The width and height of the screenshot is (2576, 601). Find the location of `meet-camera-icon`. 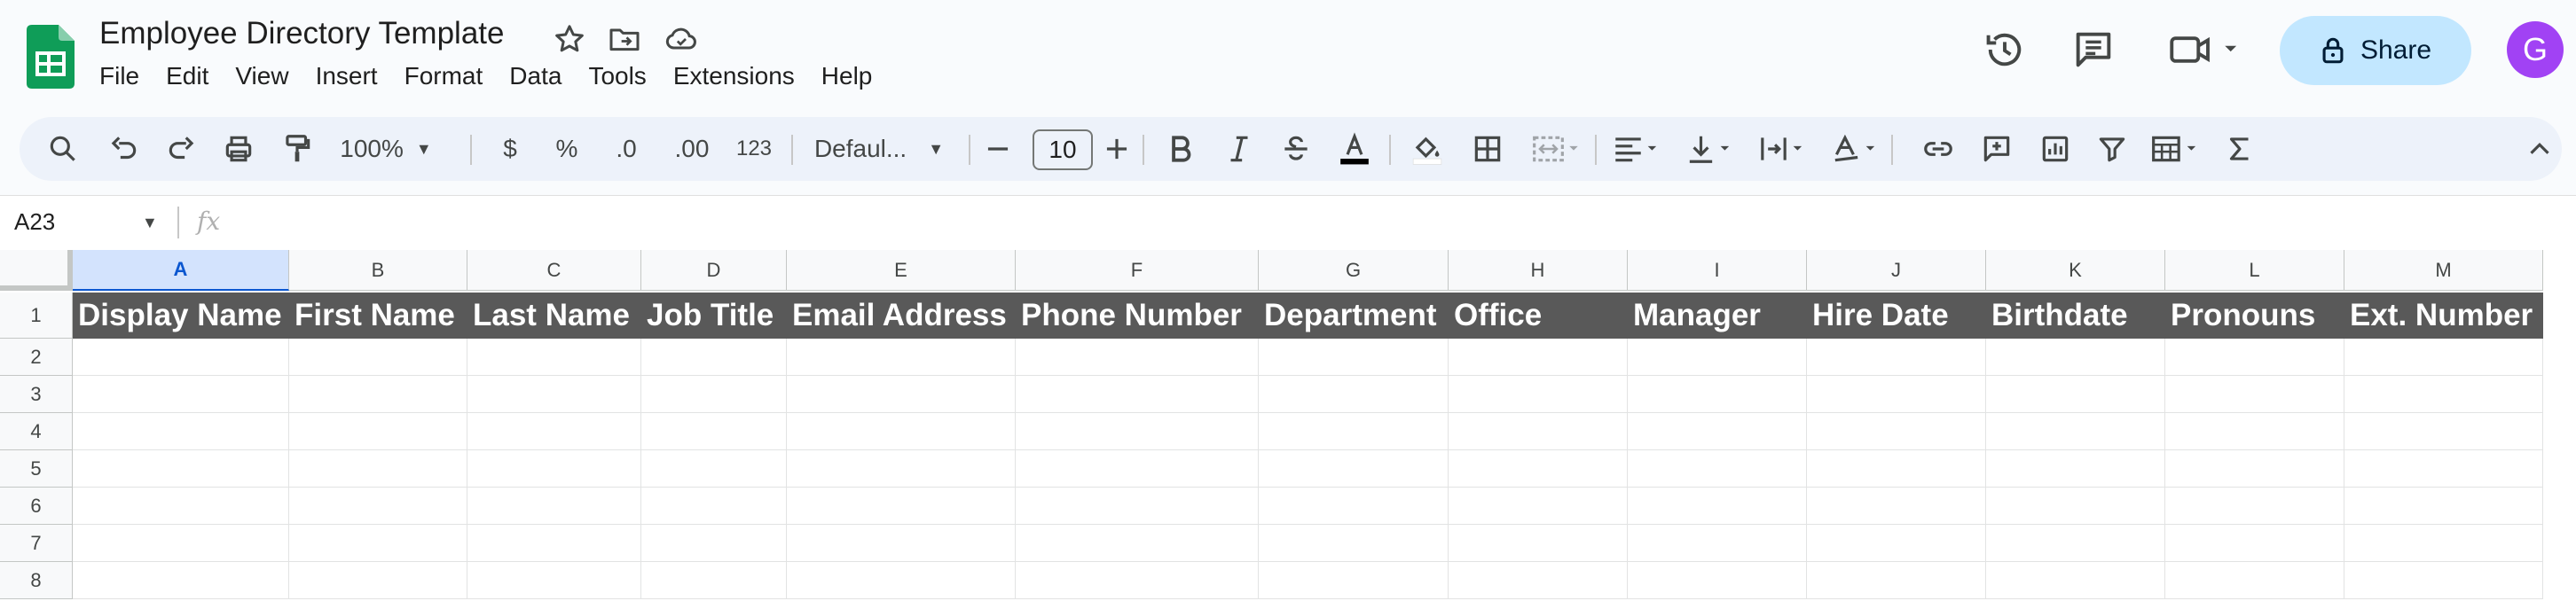

meet-camera-icon is located at coordinates (2208, 50).